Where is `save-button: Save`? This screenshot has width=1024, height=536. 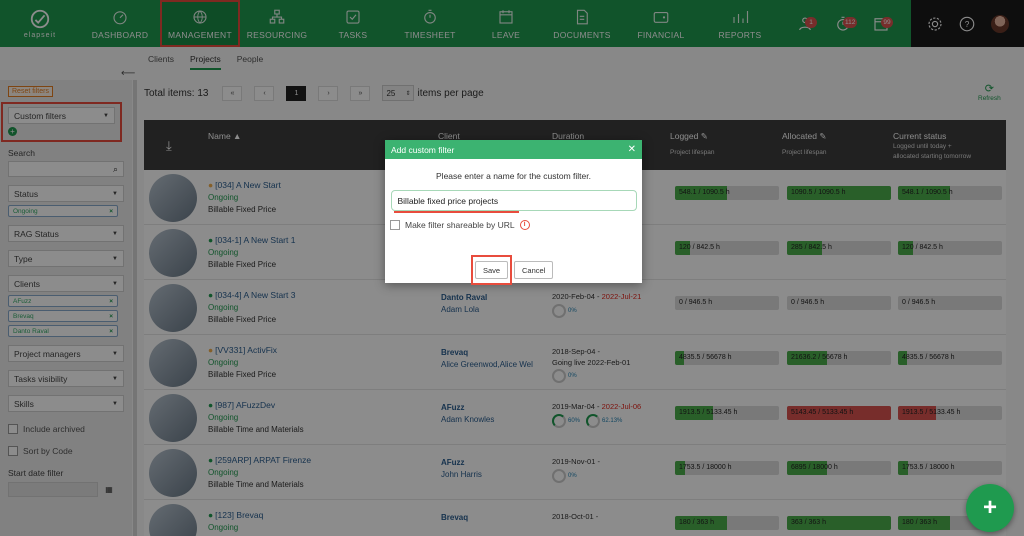
save-button: Save is located at coordinates (491, 270).